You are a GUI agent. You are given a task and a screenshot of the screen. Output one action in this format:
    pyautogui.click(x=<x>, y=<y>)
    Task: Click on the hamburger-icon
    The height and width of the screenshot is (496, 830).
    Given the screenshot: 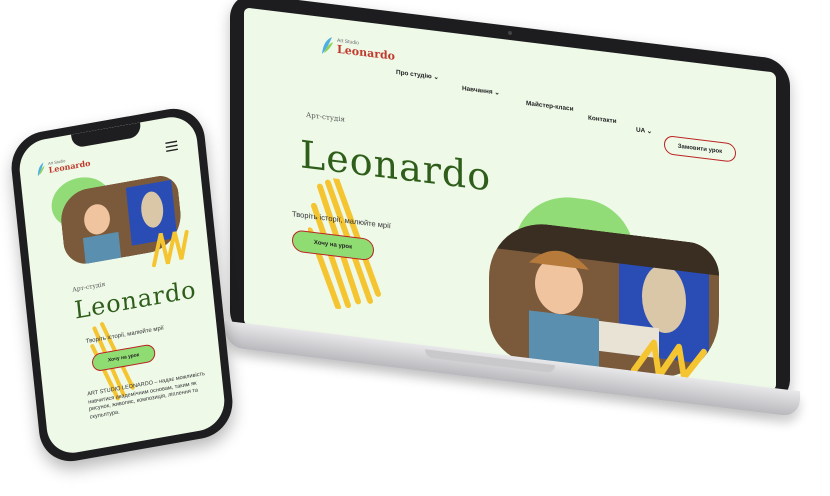 What is the action you would take?
    pyautogui.click(x=172, y=146)
    